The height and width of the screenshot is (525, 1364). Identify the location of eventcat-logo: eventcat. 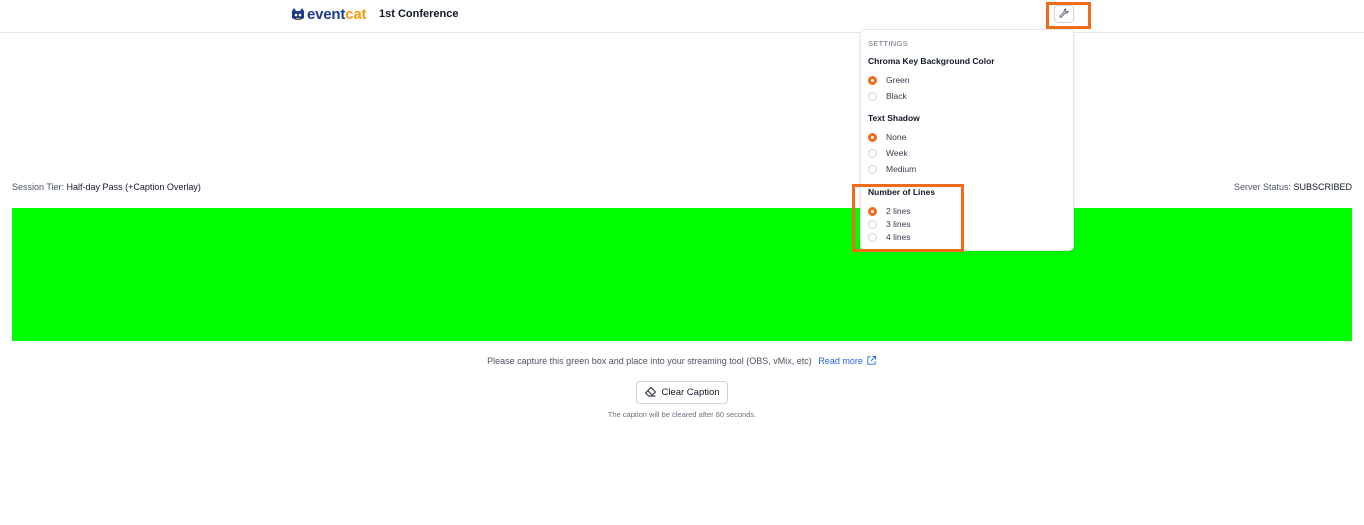
(328, 14).